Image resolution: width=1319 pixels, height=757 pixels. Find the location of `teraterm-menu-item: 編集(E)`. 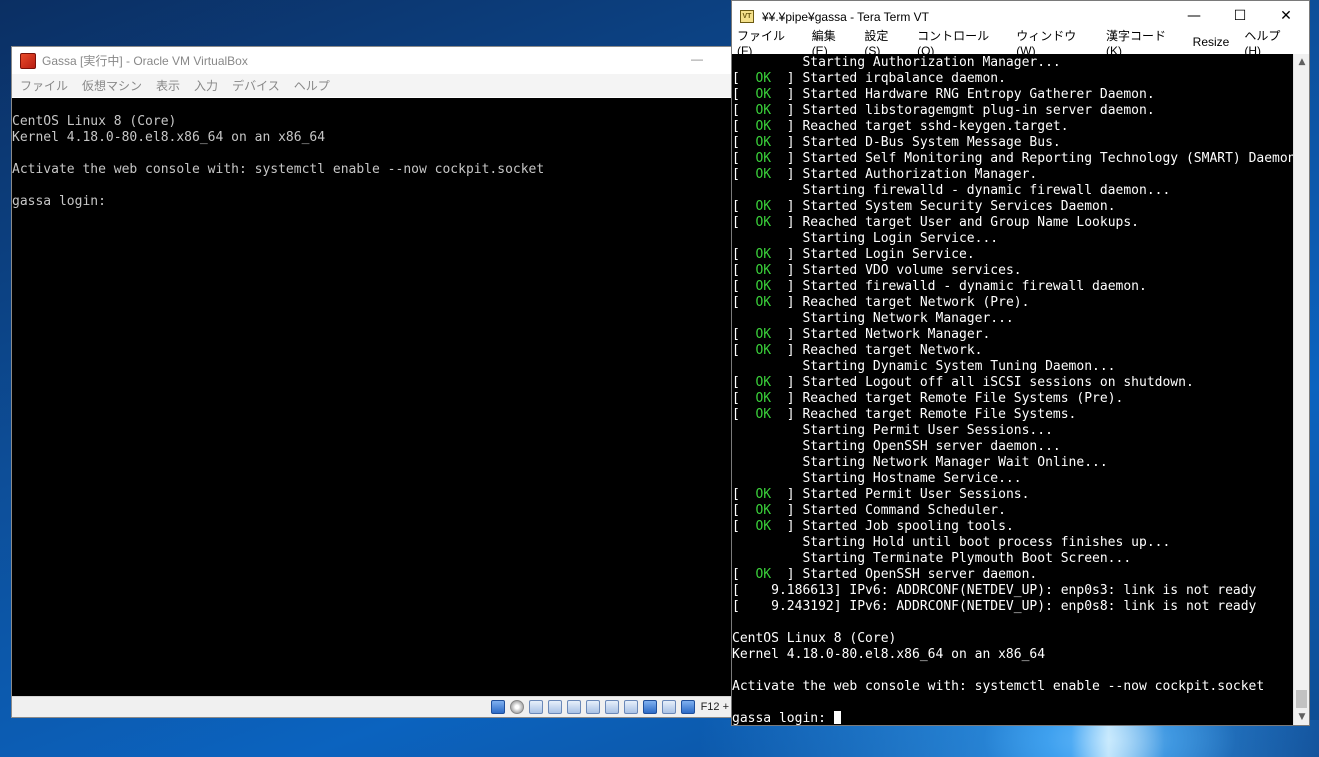

teraterm-menu-item: 編集(E) is located at coordinates (831, 42).